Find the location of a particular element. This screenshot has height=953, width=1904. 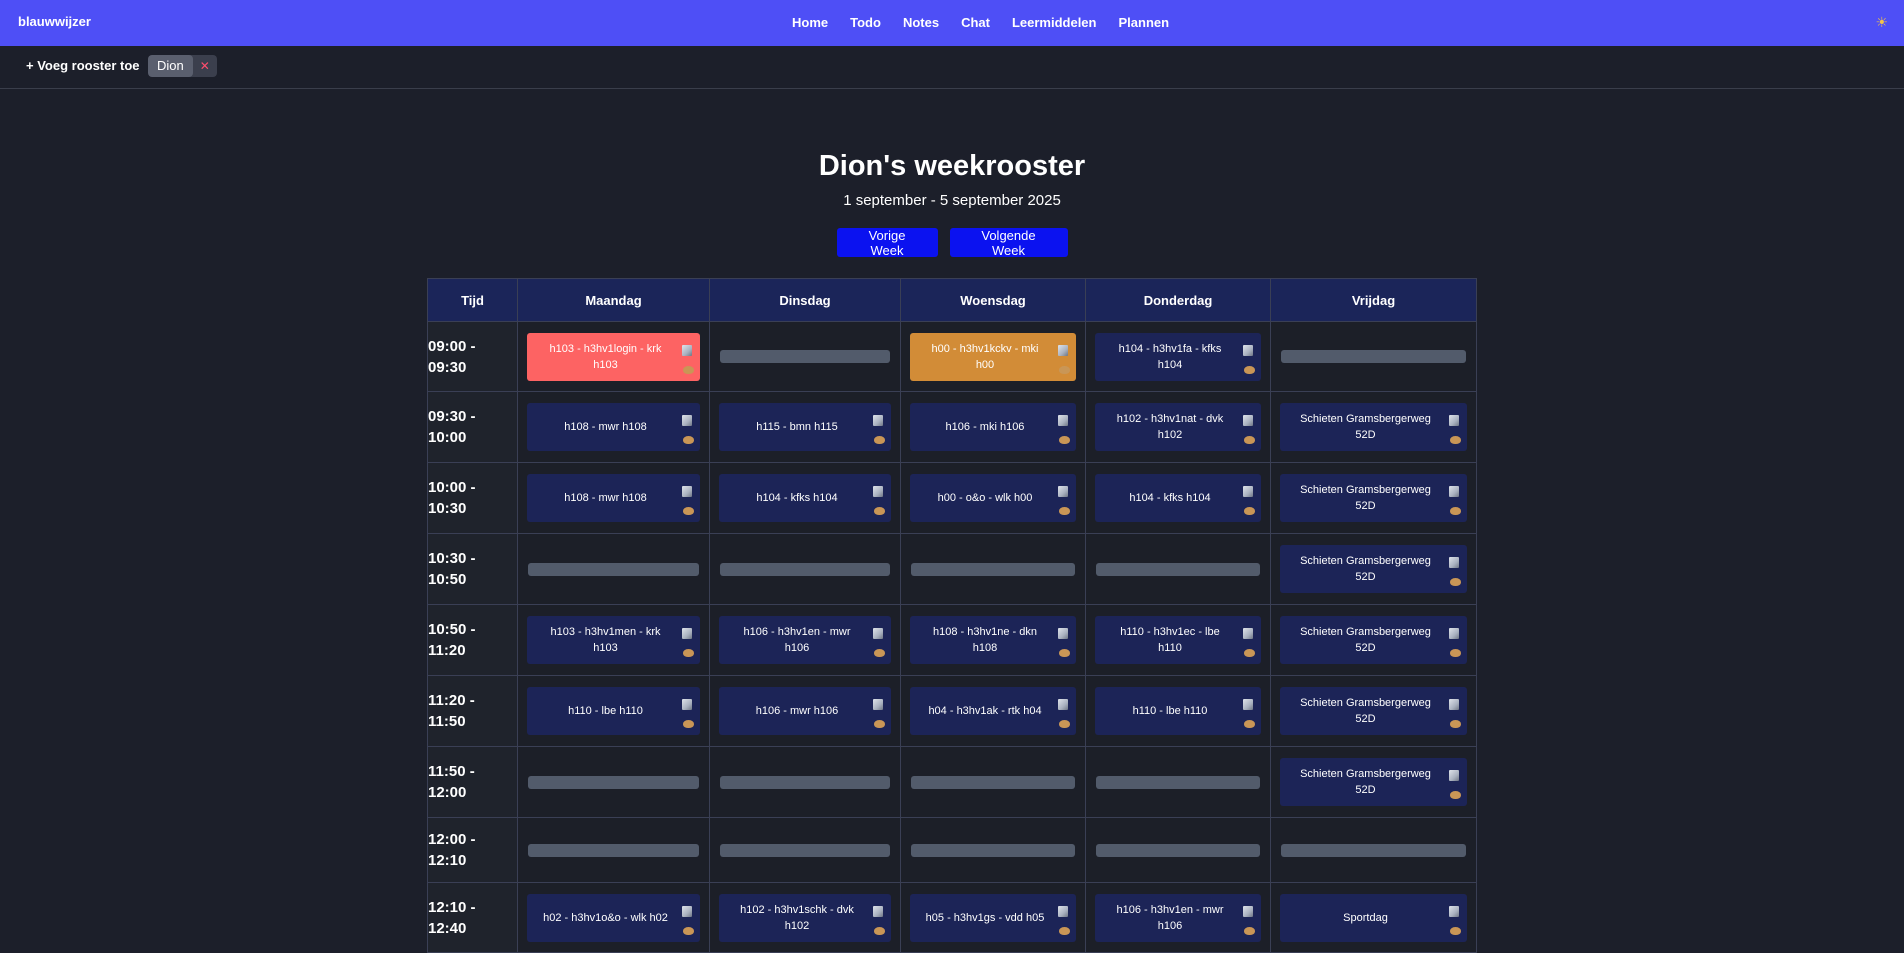

sun-icon: ☀ is located at coordinates (1881, 22).